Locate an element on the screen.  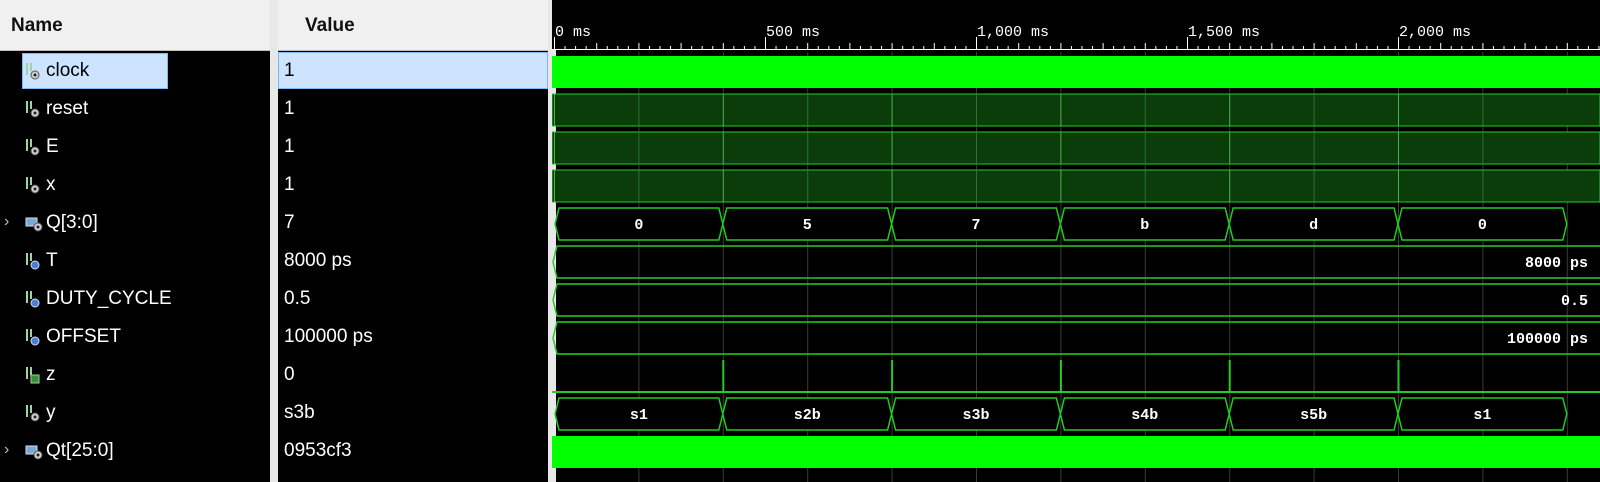
value-cell-y: s3b is located at coordinates (413, 413).